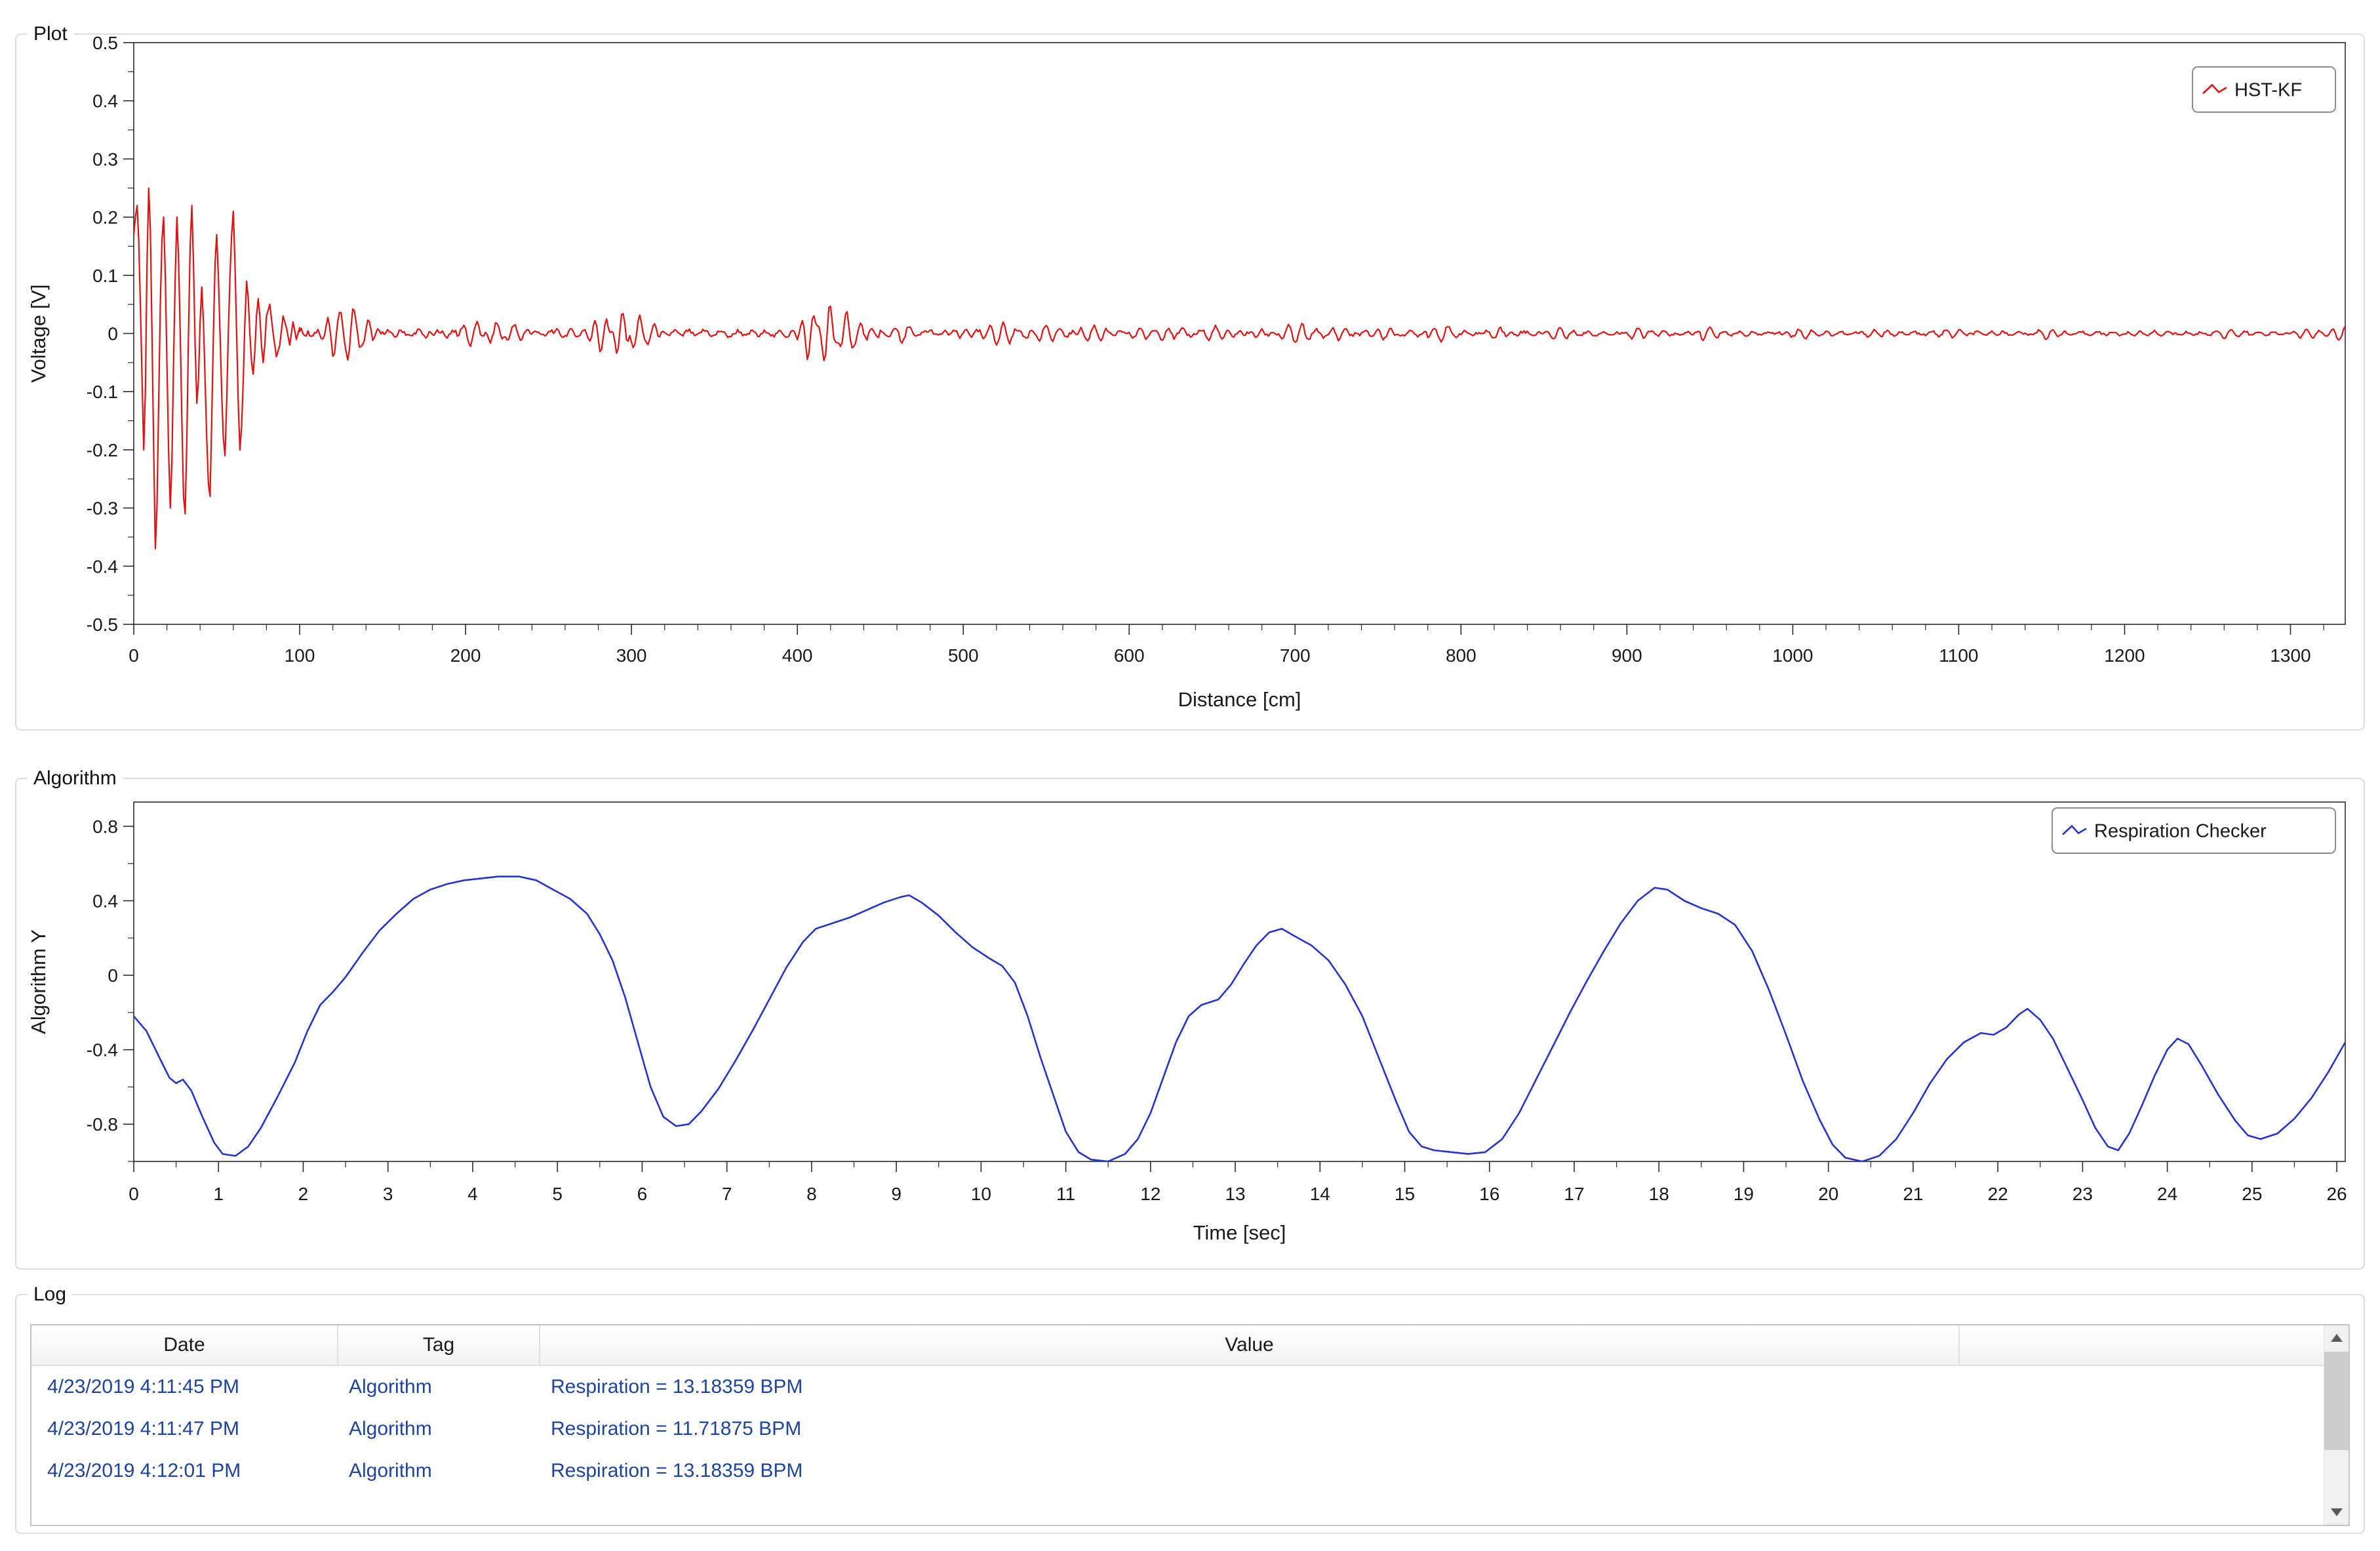 The height and width of the screenshot is (1551, 2380). I want to click on chart-legend: Respiration Checker, so click(2194, 830).